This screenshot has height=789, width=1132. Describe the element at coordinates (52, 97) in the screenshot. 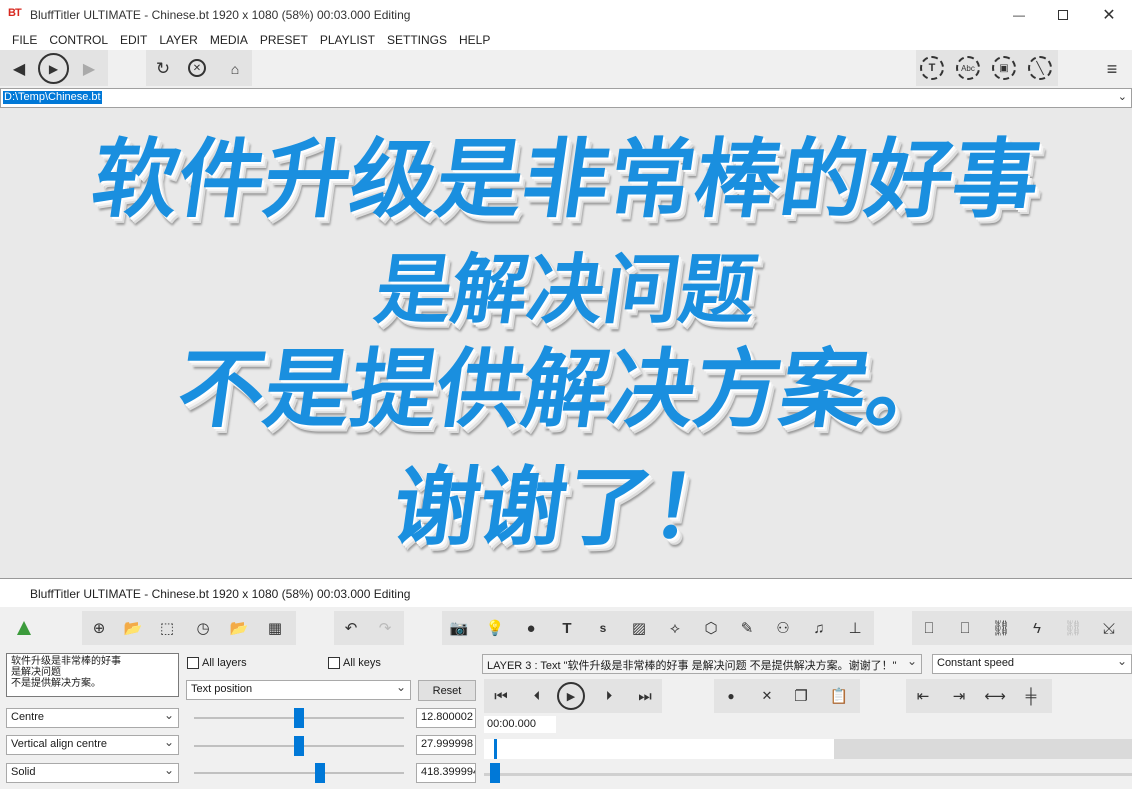

I see `address-path: D:\Temp\Chinese.bt` at that location.